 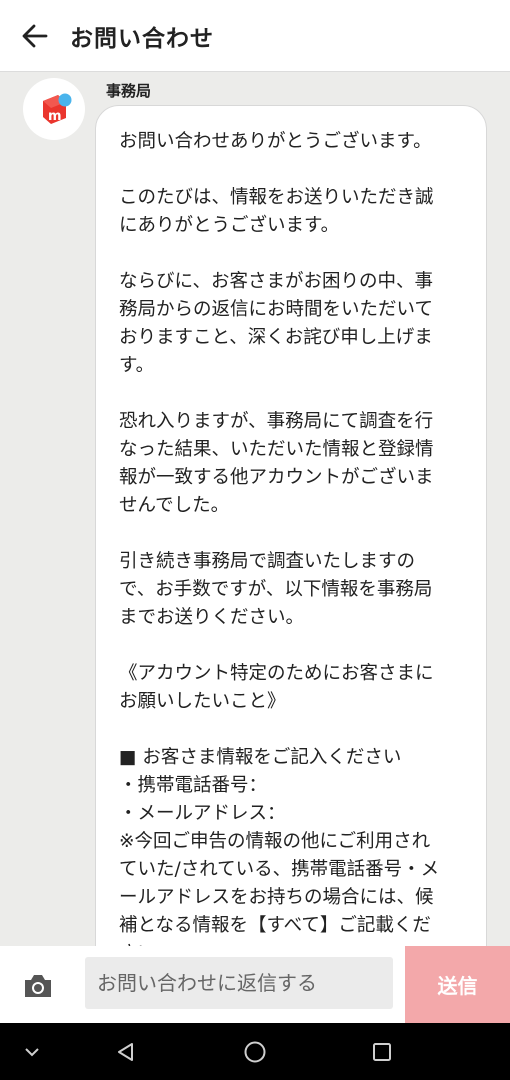 I want to click on message-line: せんでした。, so click(x=174, y=505).